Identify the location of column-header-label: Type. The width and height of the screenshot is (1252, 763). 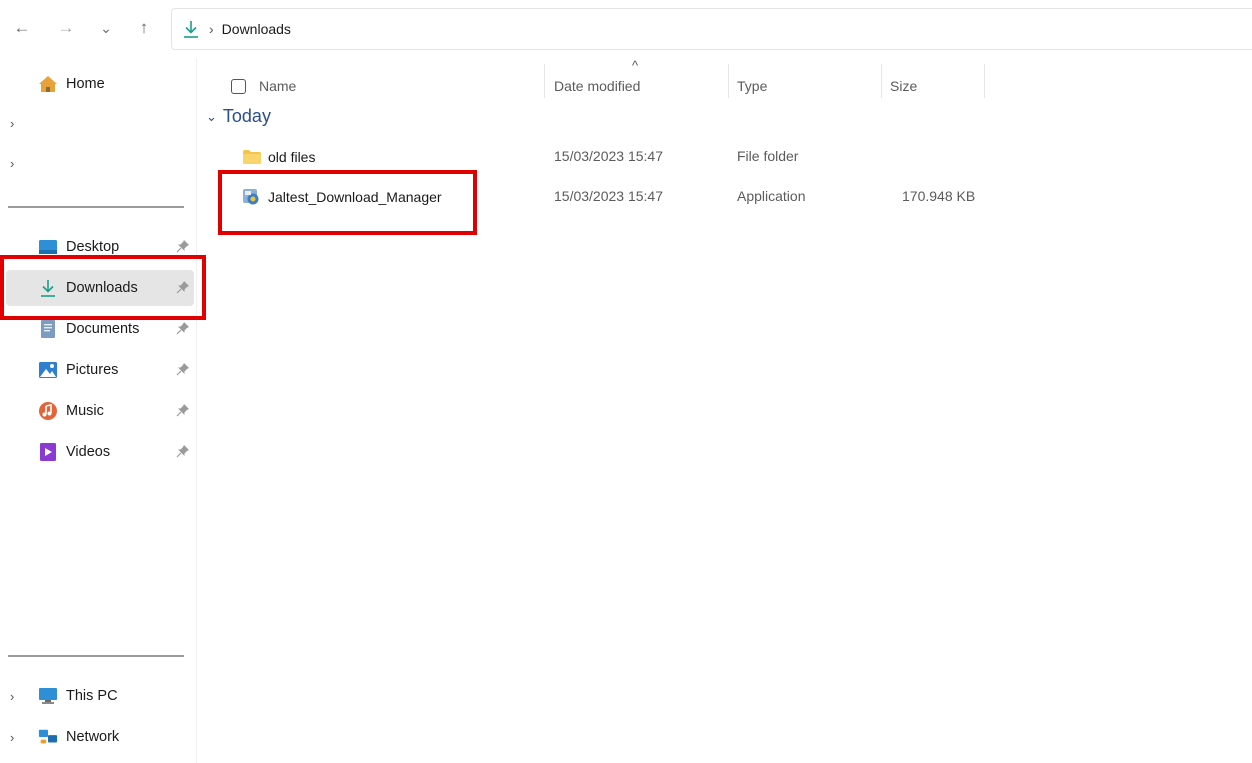
(752, 86).